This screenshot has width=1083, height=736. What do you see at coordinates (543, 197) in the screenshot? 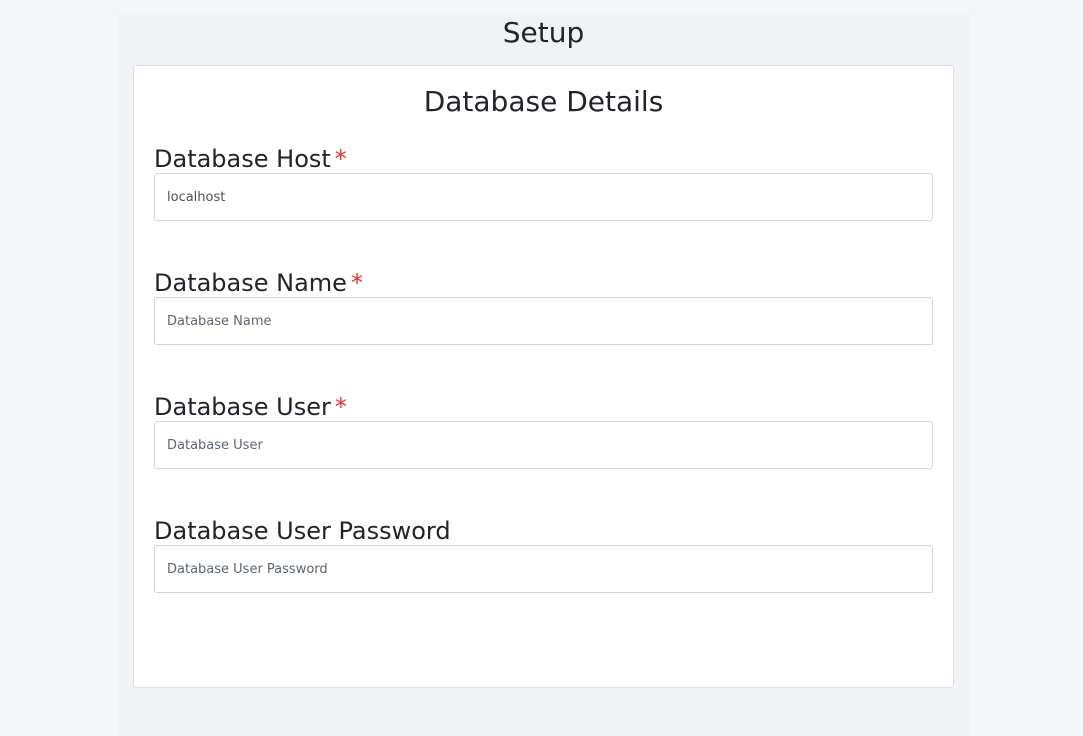
I see `database-host-input` at bounding box center [543, 197].